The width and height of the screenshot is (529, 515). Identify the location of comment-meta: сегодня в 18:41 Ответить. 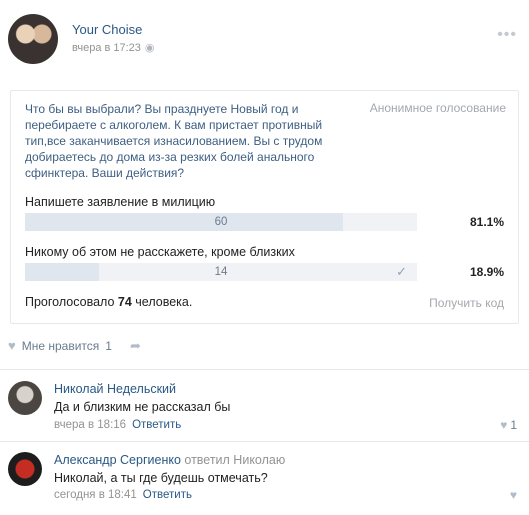
(123, 495).